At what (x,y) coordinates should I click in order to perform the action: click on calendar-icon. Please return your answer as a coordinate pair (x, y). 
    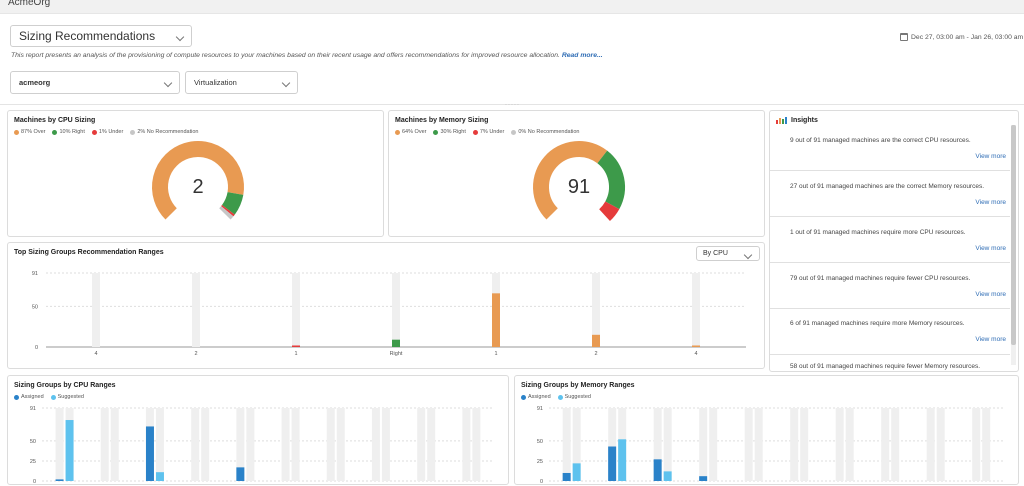
    Looking at the image, I should click on (904, 37).